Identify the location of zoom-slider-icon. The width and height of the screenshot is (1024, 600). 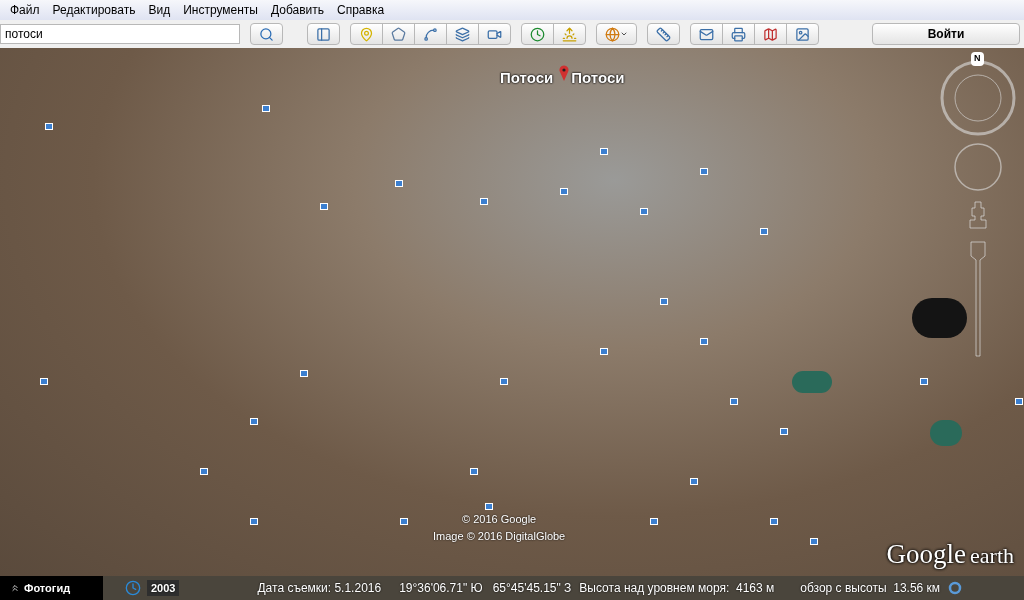
(978, 280).